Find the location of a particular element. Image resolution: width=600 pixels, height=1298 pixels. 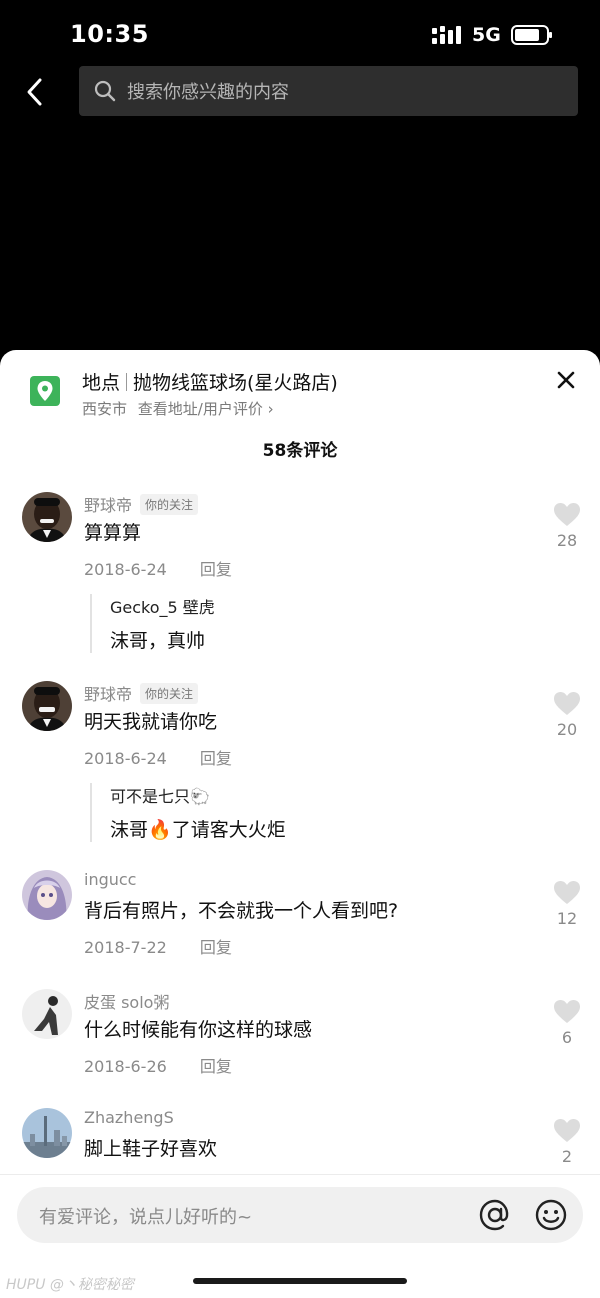

like-button: 6 is located at coordinates (567, 1023).